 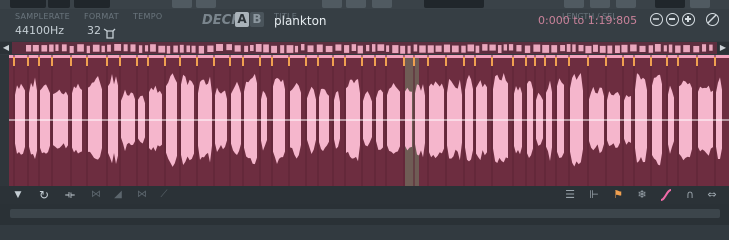 What do you see at coordinates (118, 195) in the screenshot?
I see `triangle-icon: ◢` at bounding box center [118, 195].